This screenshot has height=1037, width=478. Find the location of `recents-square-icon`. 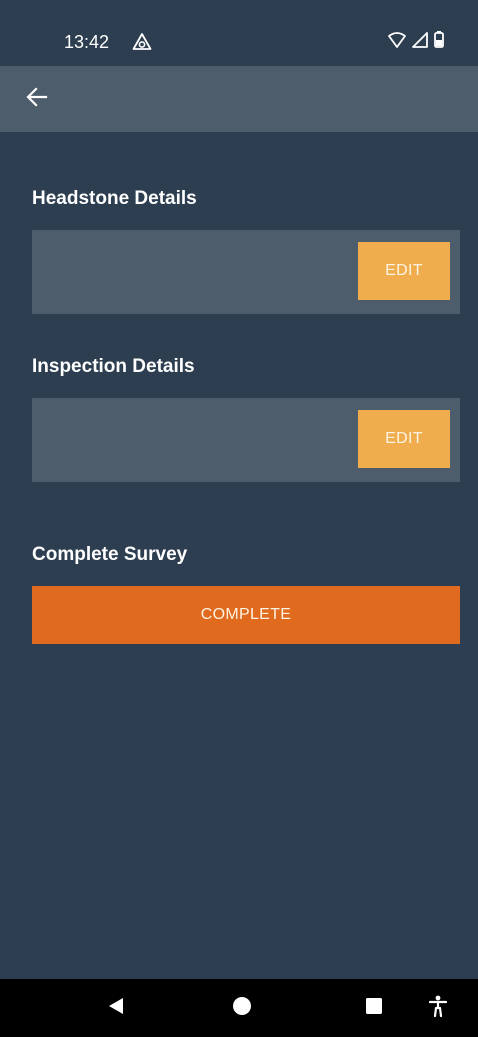

recents-square-icon is located at coordinates (374, 1008).